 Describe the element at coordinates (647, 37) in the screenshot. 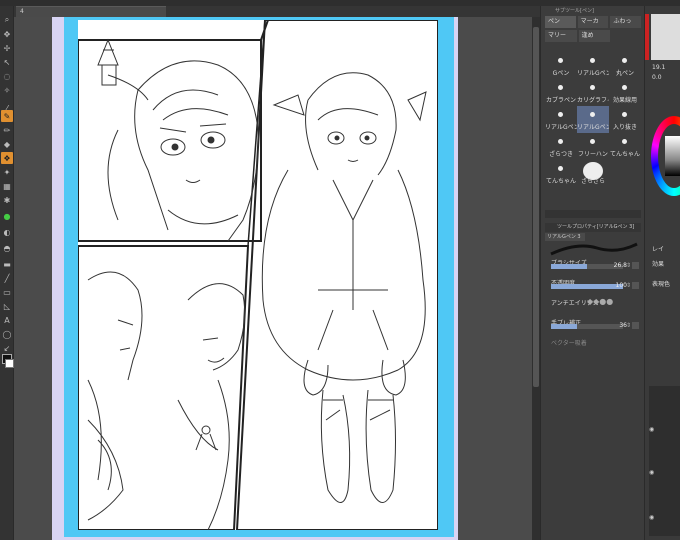

I see `navigator-indicator` at that location.